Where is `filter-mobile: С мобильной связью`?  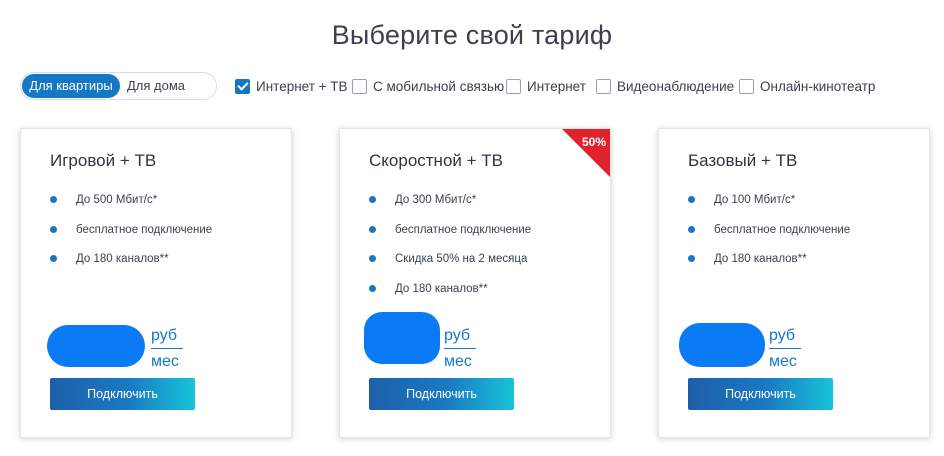
filter-mobile: С мобильной связью is located at coordinates (428, 86).